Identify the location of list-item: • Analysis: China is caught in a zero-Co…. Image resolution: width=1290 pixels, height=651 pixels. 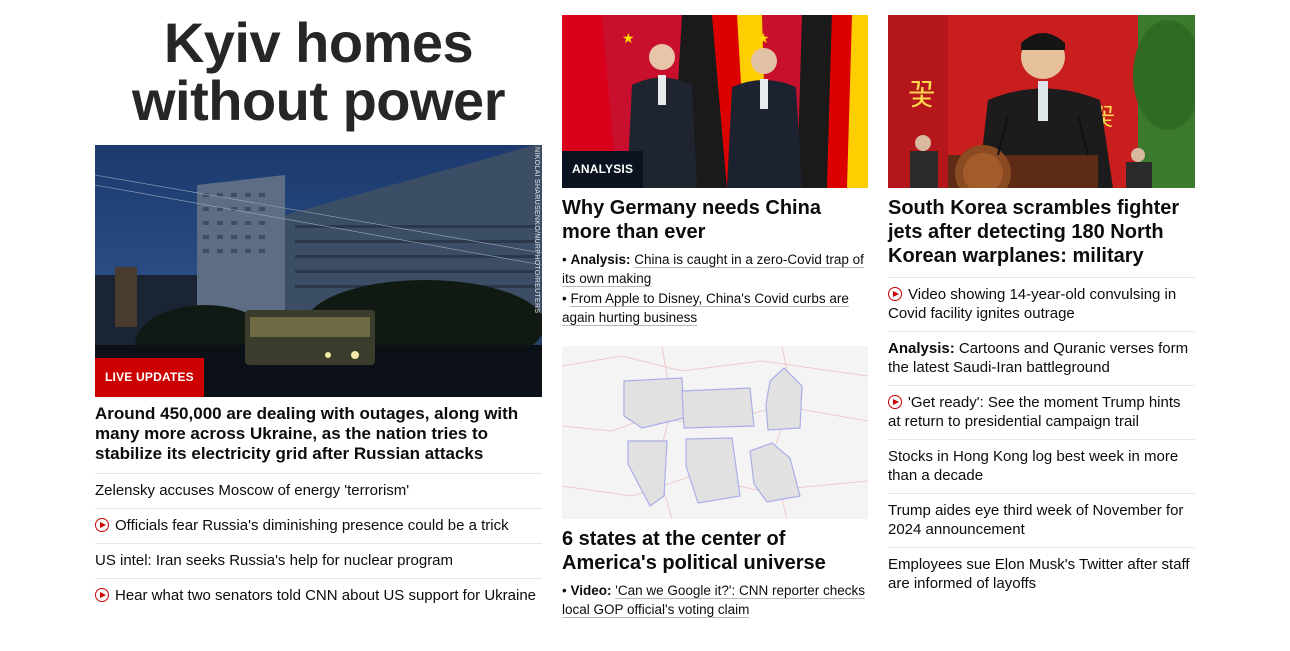
(715, 269).